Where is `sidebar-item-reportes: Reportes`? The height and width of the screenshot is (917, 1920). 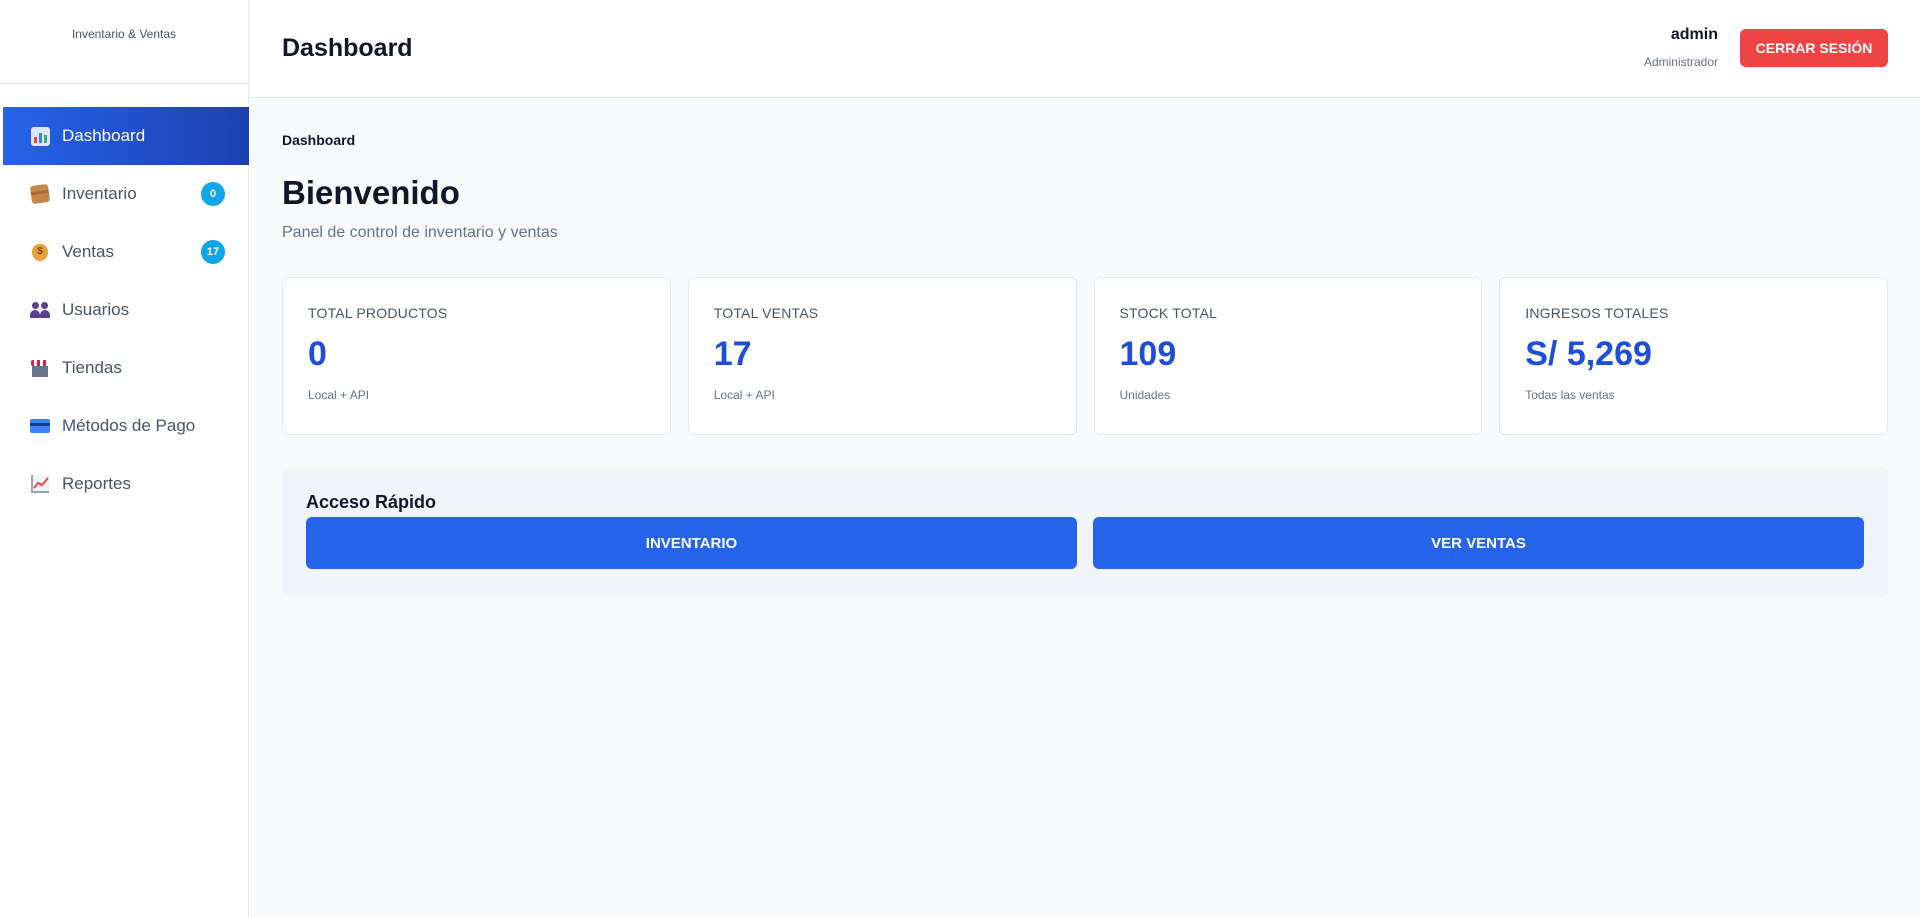
sidebar-item-reportes: Reportes is located at coordinates (126, 484).